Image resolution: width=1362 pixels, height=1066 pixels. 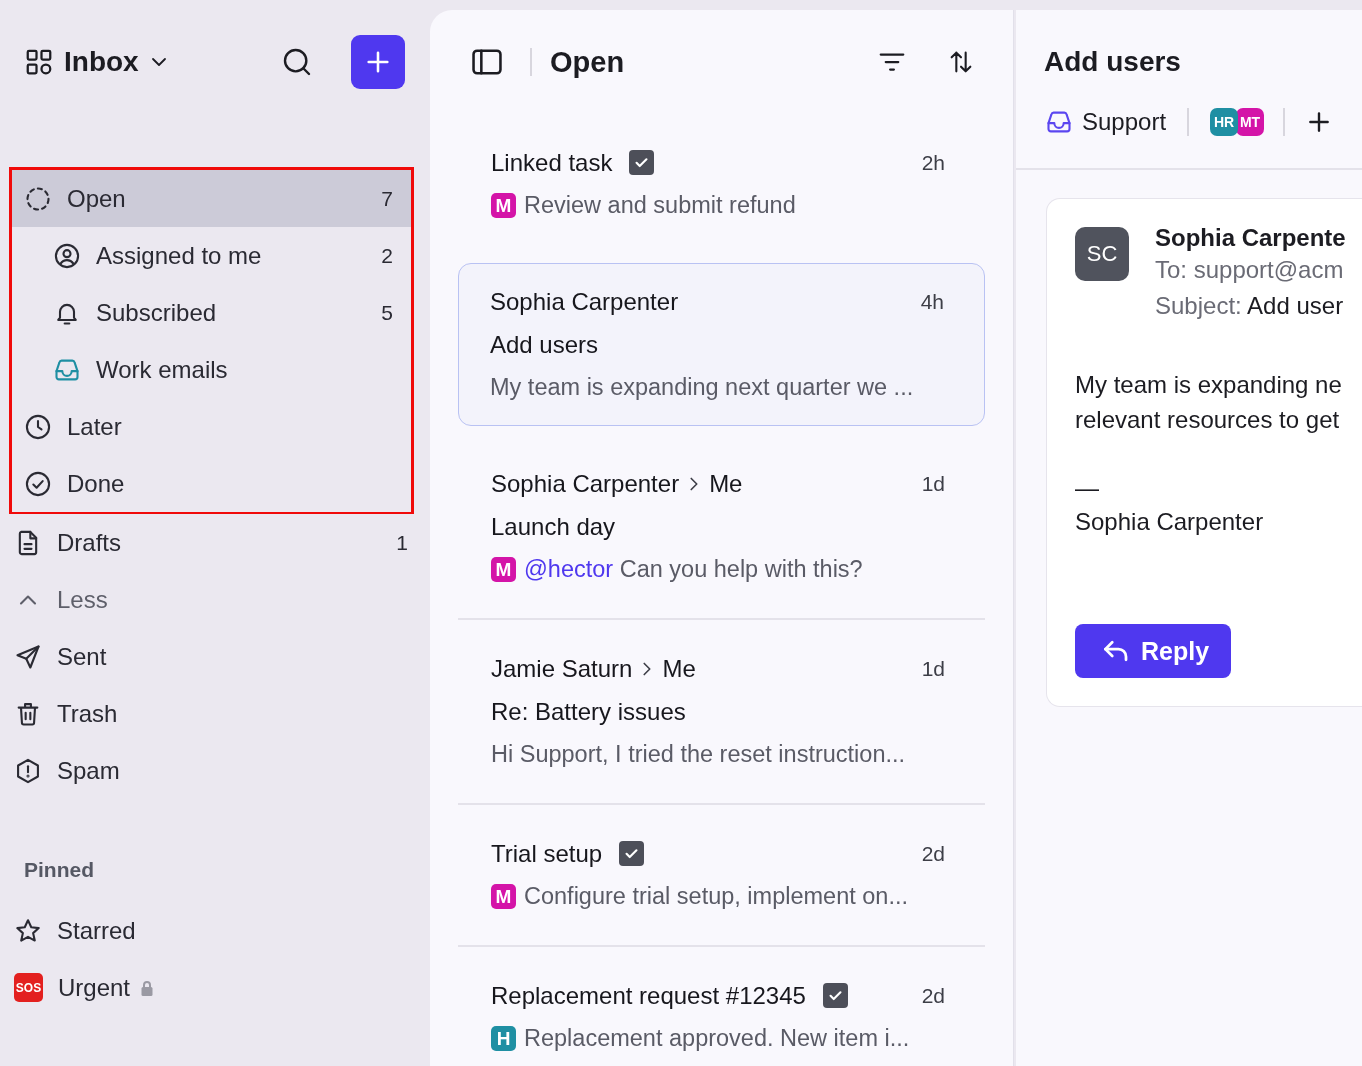 What do you see at coordinates (932, 301) in the screenshot?
I see `timestamp: 4h` at bounding box center [932, 301].